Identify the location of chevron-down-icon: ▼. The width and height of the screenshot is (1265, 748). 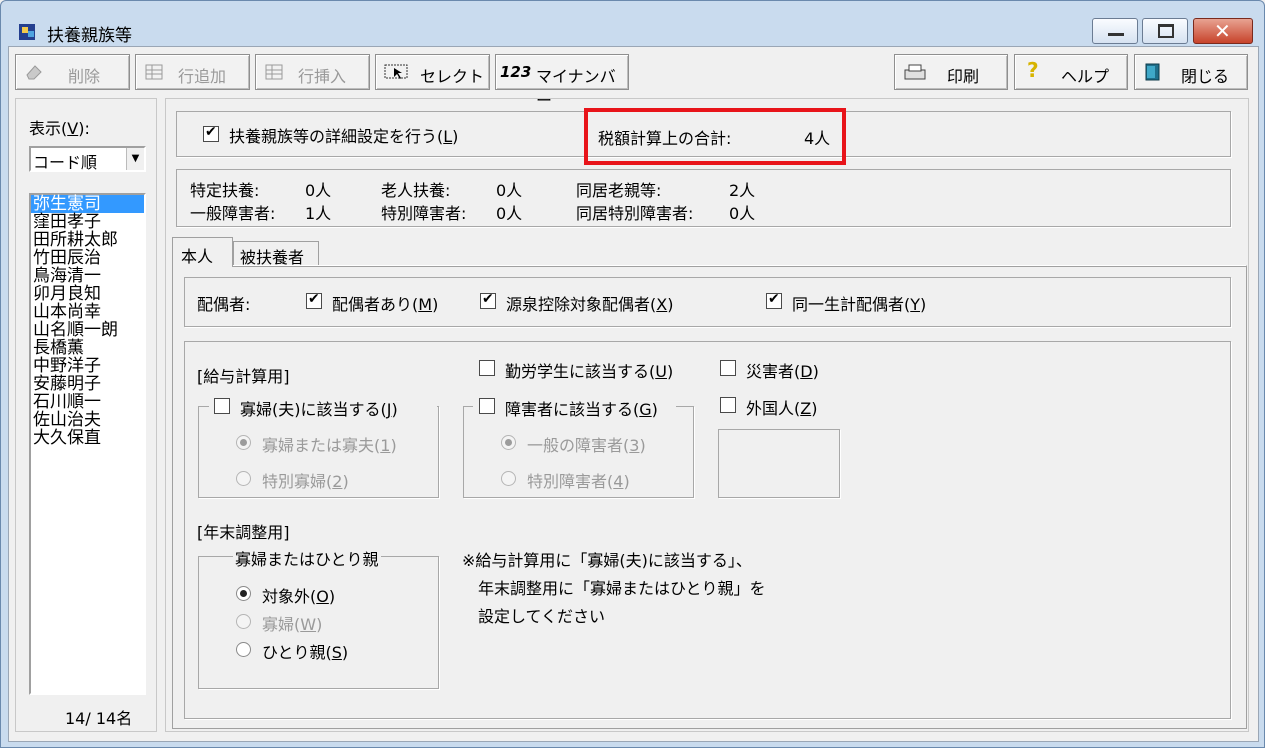
(135, 159).